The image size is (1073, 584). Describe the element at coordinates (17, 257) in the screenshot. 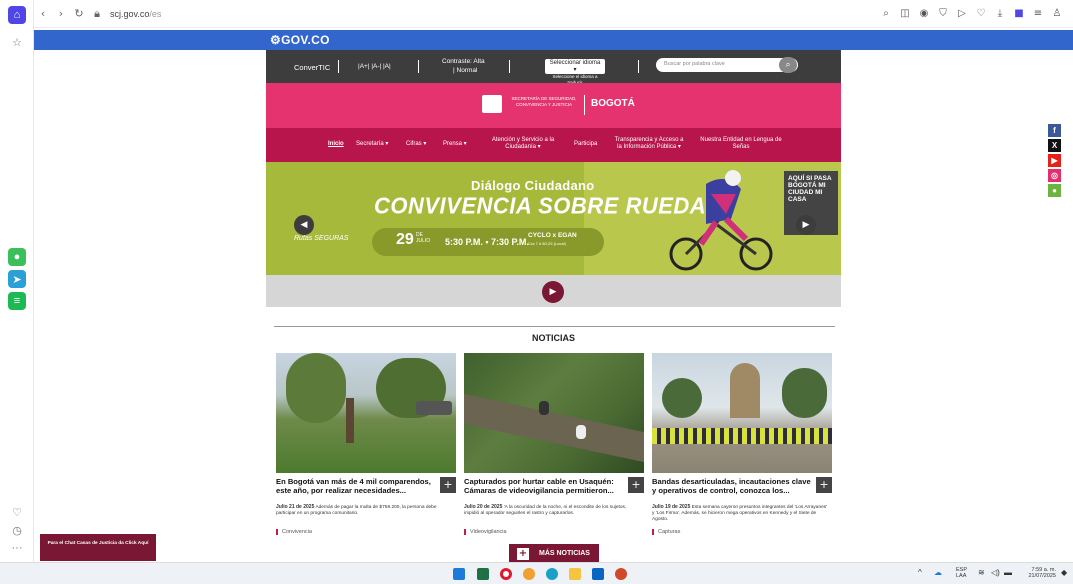

I see `messenger-icon: ●` at that location.